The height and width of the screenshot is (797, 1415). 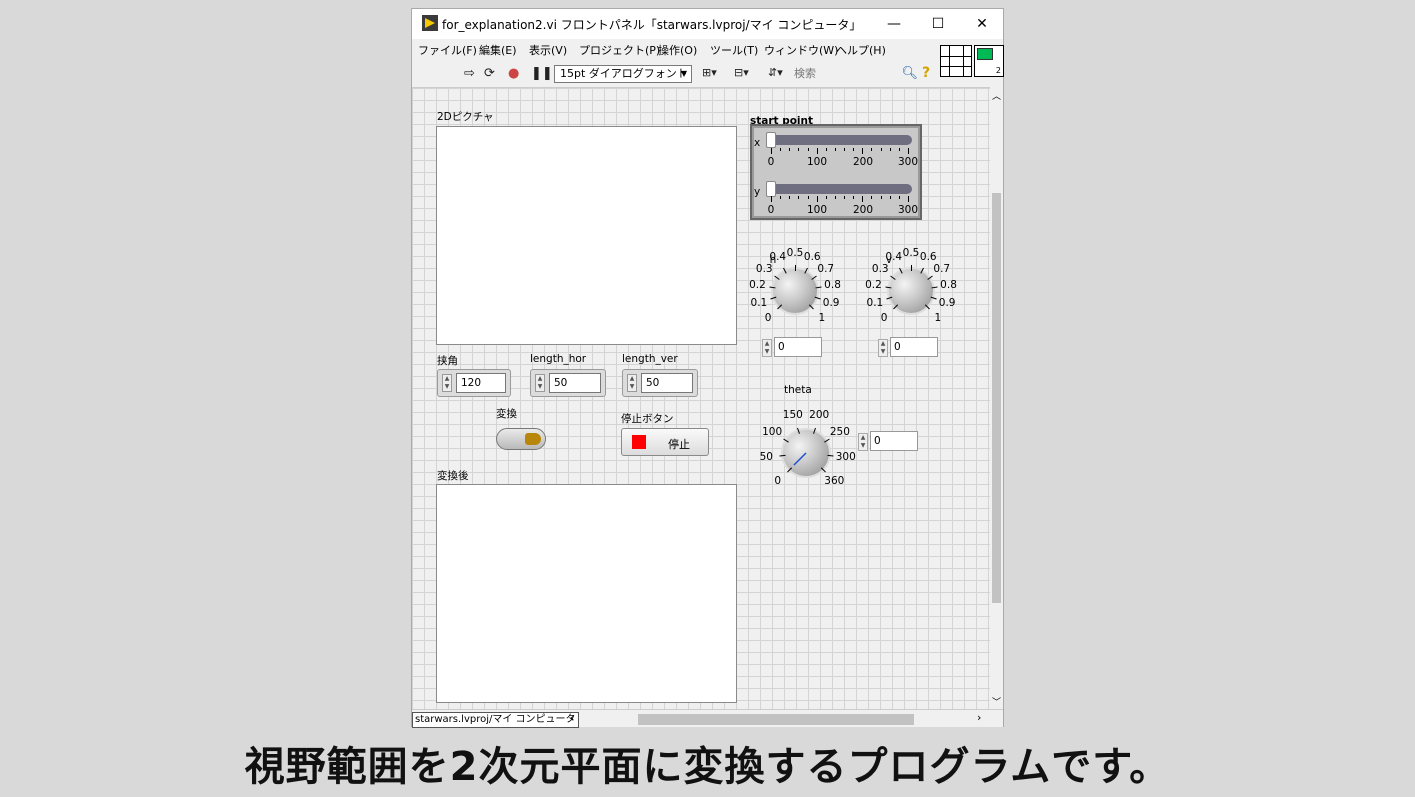 What do you see at coordinates (989, 61) in the screenshot?
I see `vi-icon: 2` at bounding box center [989, 61].